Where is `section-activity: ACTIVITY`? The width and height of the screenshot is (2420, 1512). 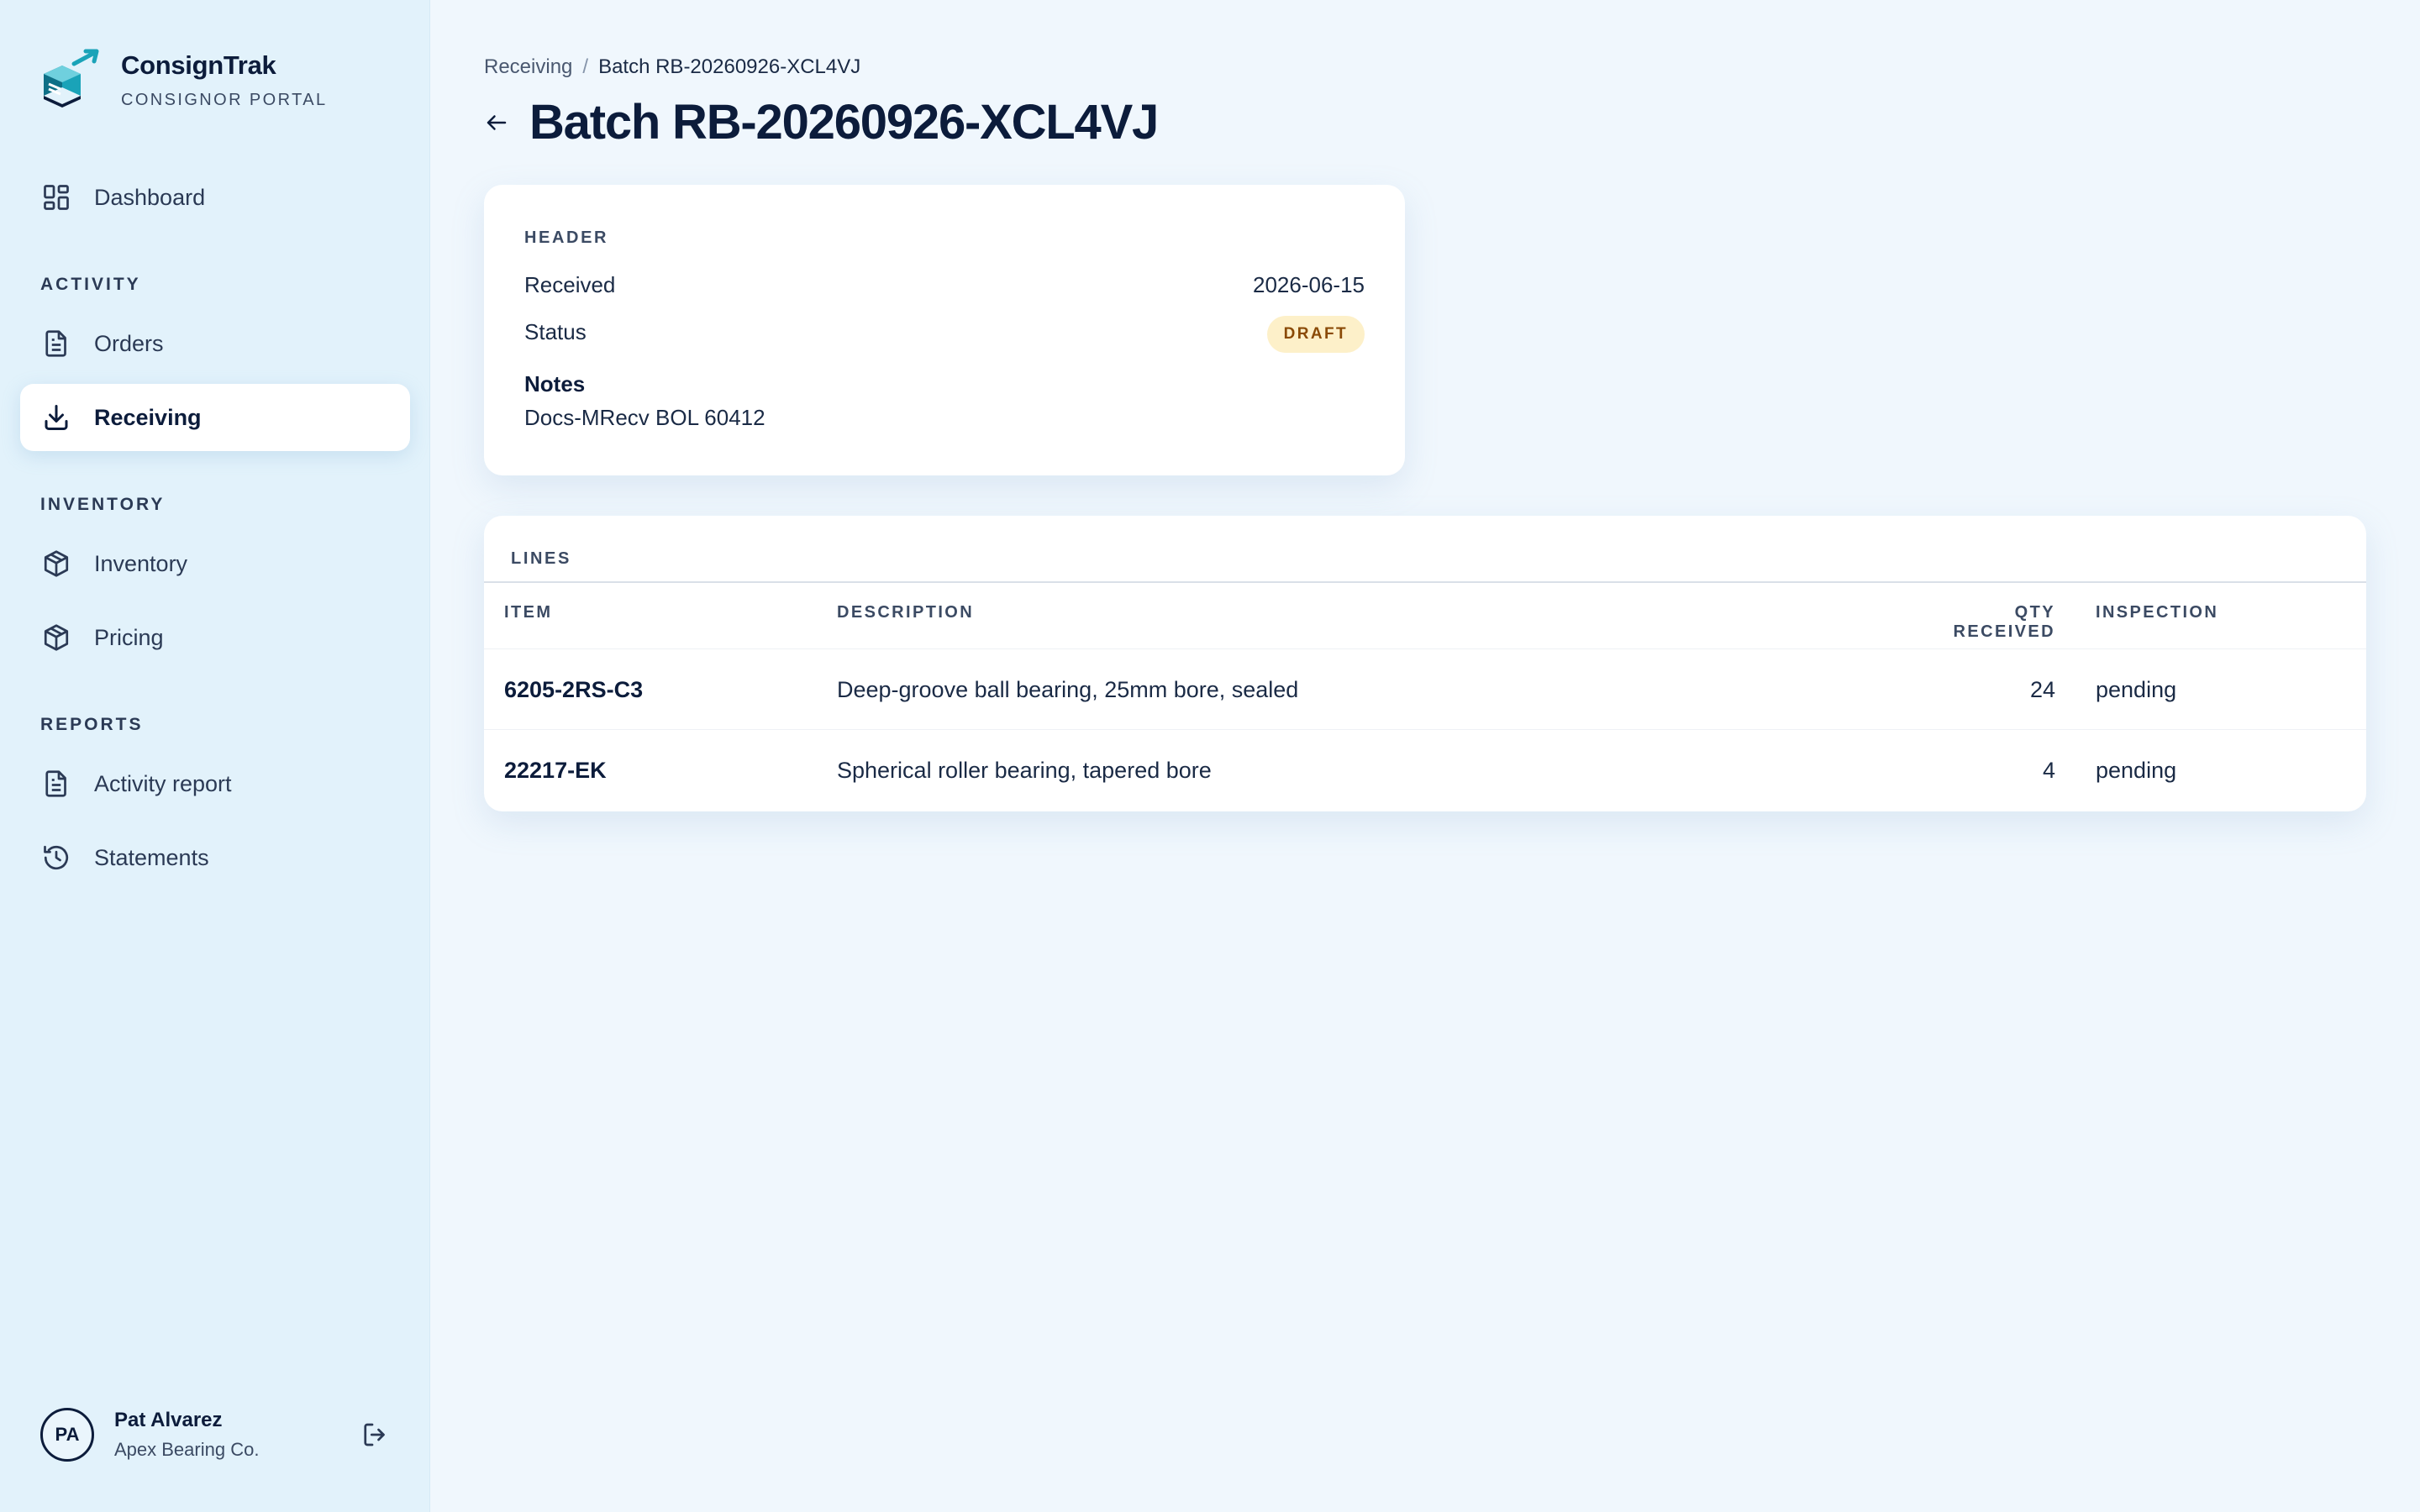 section-activity: ACTIVITY is located at coordinates (90, 284).